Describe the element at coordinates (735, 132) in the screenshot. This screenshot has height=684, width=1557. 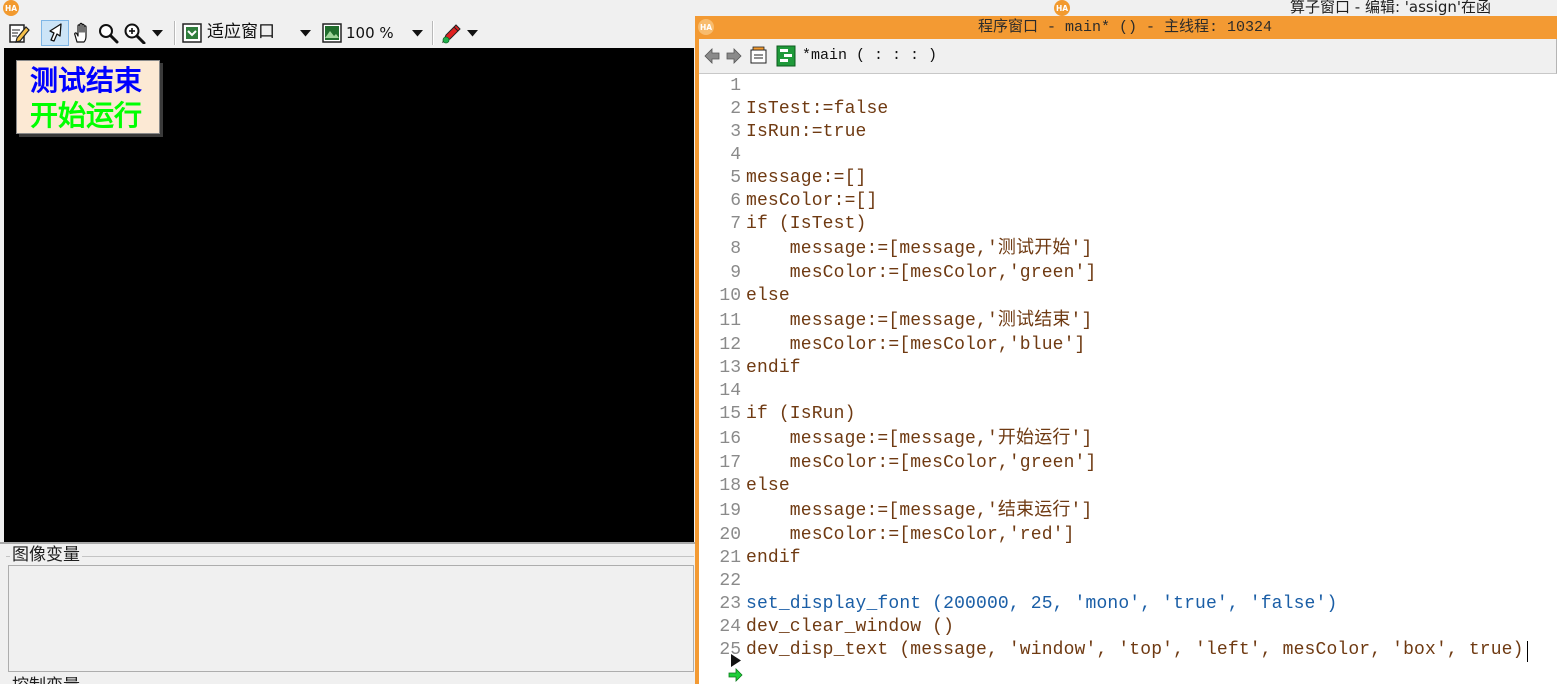
I see `line-number: 3` at that location.